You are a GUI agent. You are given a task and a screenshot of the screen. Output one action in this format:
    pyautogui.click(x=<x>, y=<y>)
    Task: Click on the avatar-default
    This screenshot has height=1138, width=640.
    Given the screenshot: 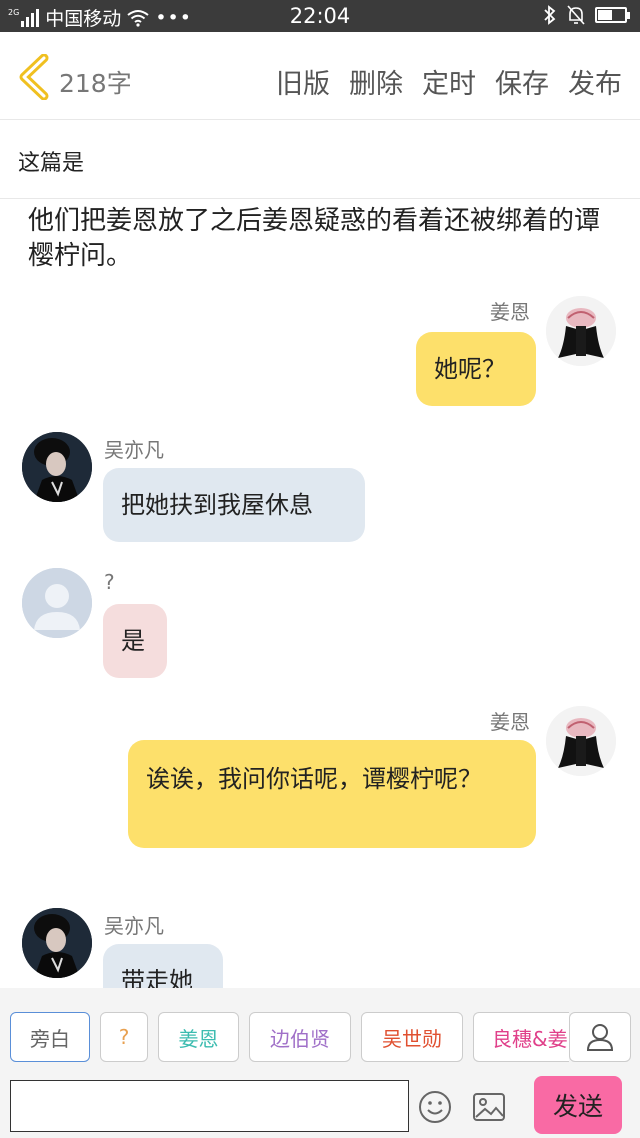 What is the action you would take?
    pyautogui.click(x=57, y=603)
    